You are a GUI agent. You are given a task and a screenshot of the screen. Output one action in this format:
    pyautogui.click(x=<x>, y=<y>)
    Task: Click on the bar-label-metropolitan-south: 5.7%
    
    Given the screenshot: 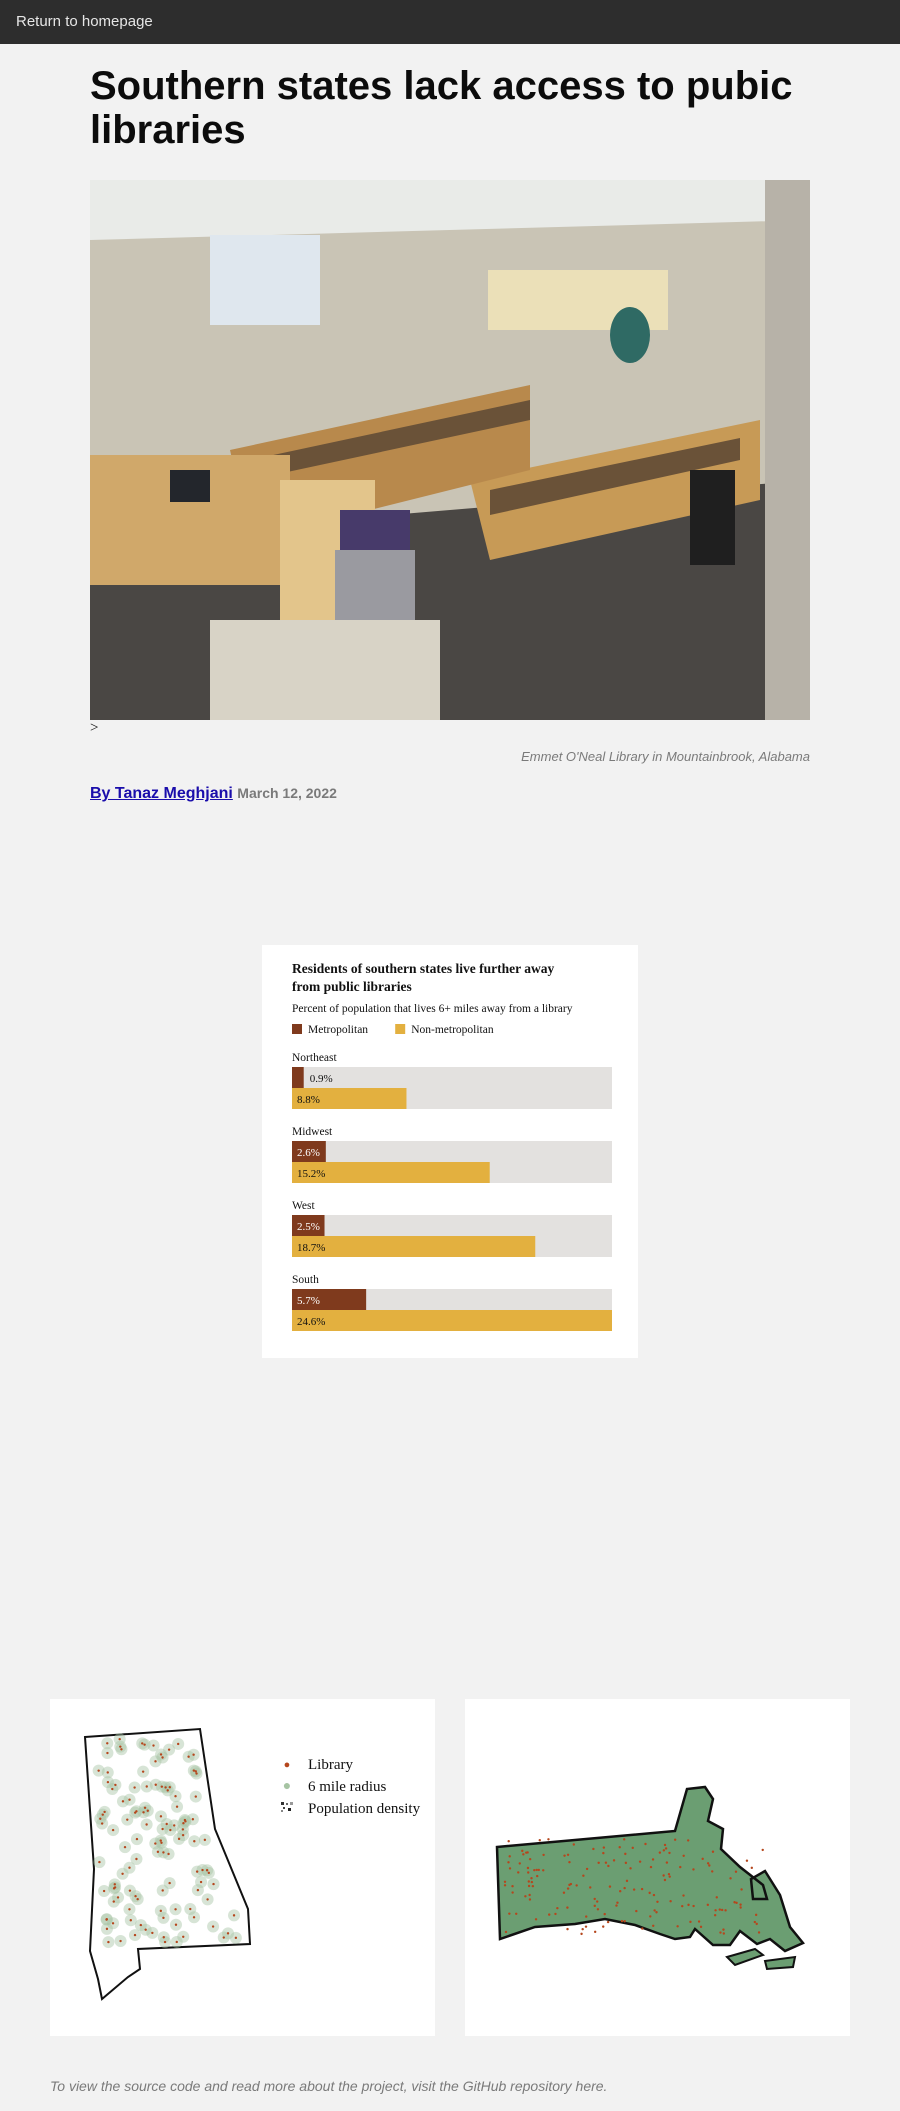 What is the action you would take?
    pyautogui.click(x=308, y=1301)
    